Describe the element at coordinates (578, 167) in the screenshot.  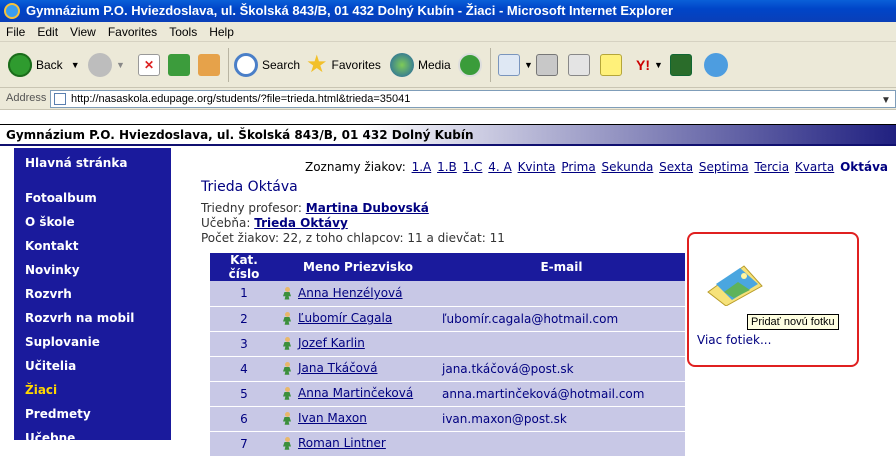
I see `class-link-prima: Prima` at that location.